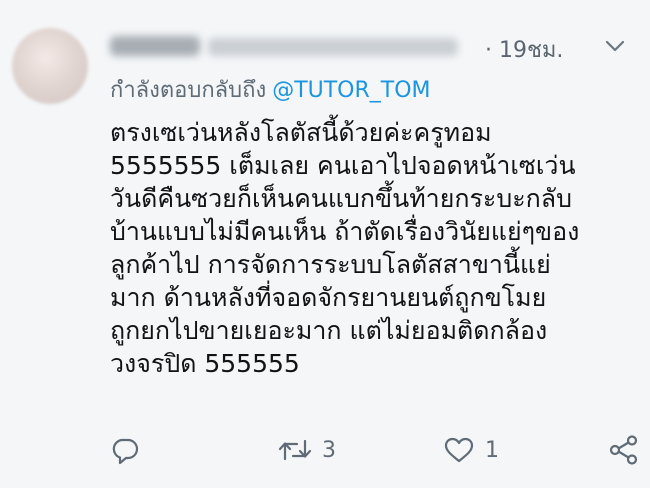 This screenshot has height=488, width=650. Describe the element at coordinates (295, 450) in the screenshot. I see `retweet-arrows-icon` at that location.